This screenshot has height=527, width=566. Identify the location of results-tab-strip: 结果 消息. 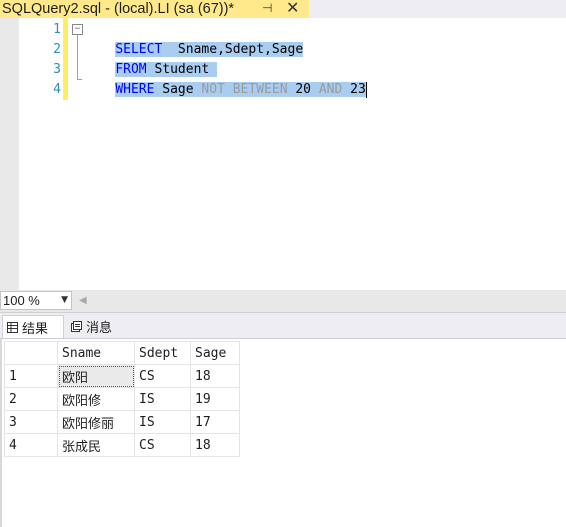
(283, 326).